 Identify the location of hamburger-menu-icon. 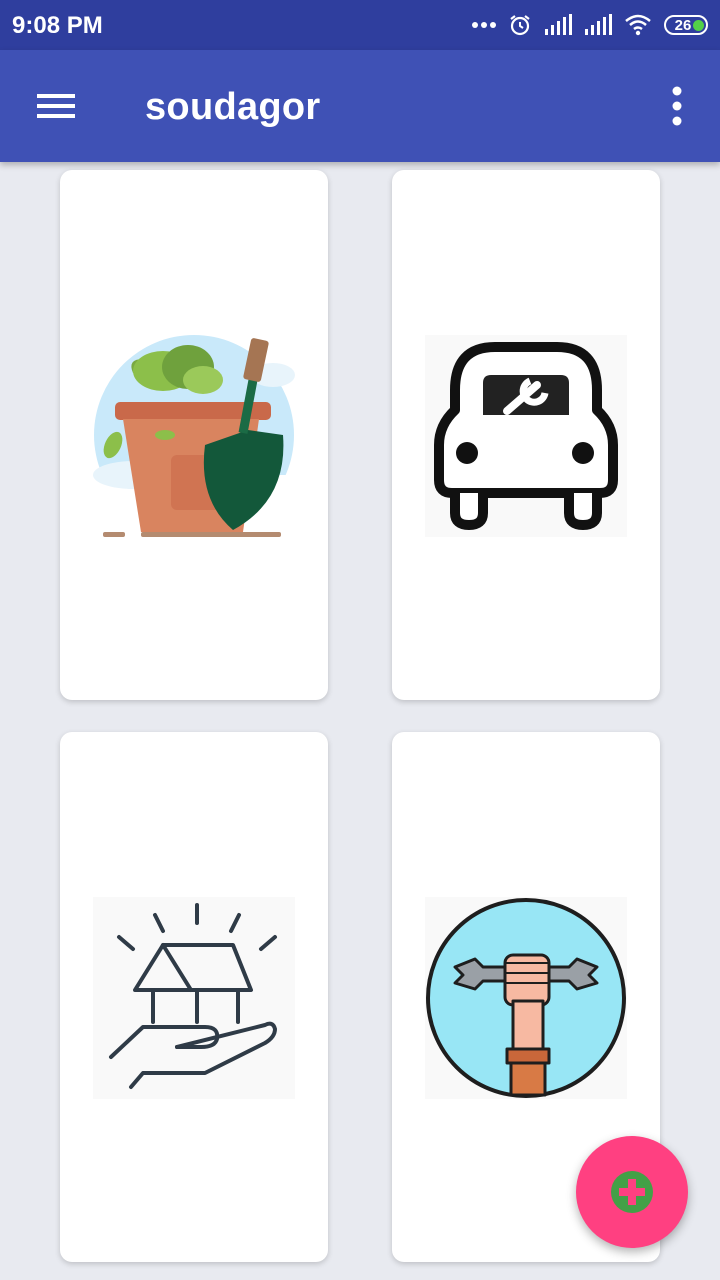
(56, 106).